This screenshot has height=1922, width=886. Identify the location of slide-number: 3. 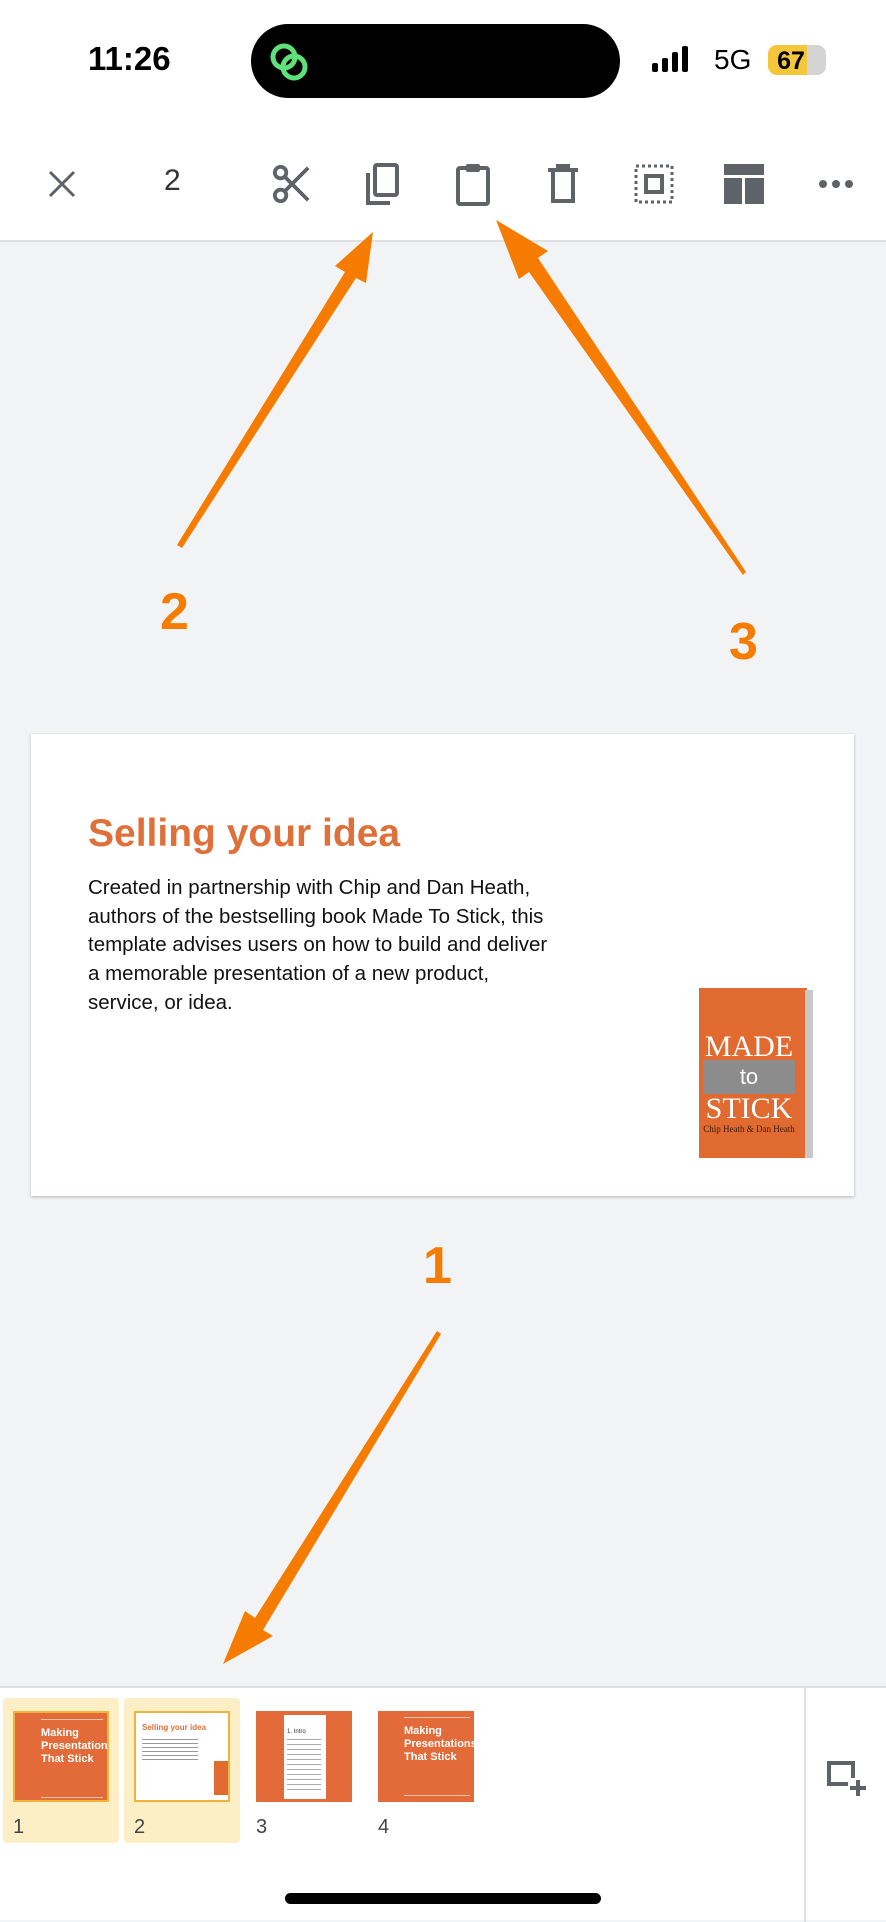
(262, 1827).